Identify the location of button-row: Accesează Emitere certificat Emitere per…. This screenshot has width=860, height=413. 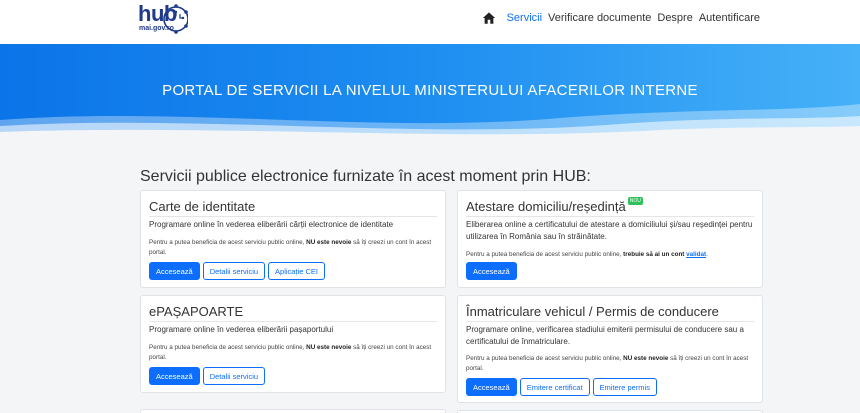
(561, 387).